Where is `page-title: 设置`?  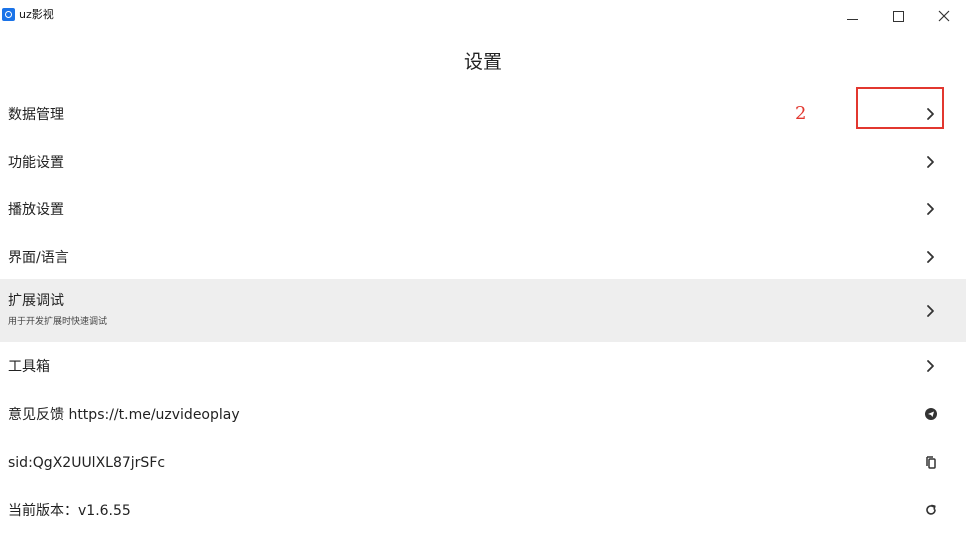
page-title: 设置 is located at coordinates (482, 62).